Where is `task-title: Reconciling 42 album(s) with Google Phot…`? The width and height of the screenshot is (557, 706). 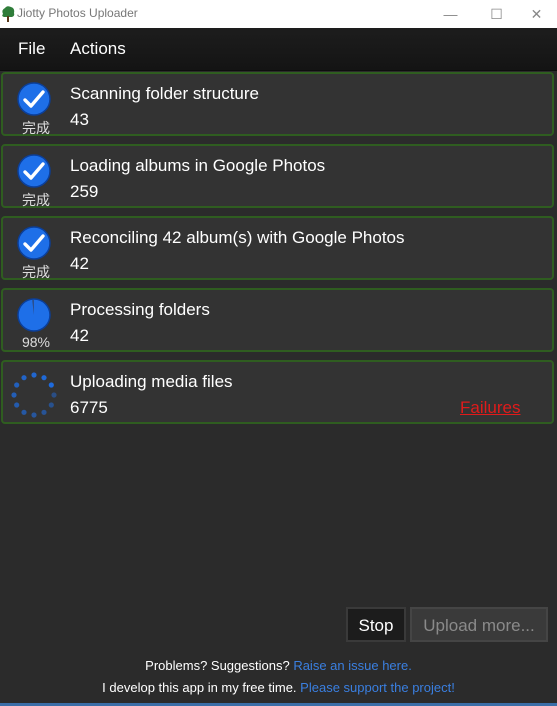
task-title: Reconciling 42 album(s) with Google Phot… is located at coordinates (237, 237).